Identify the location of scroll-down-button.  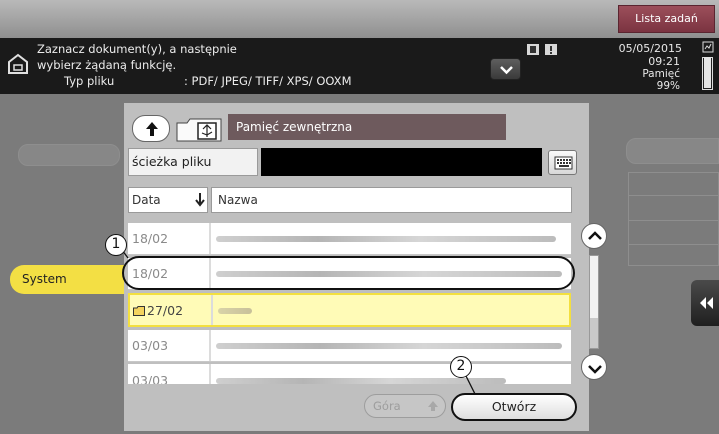
(594, 367).